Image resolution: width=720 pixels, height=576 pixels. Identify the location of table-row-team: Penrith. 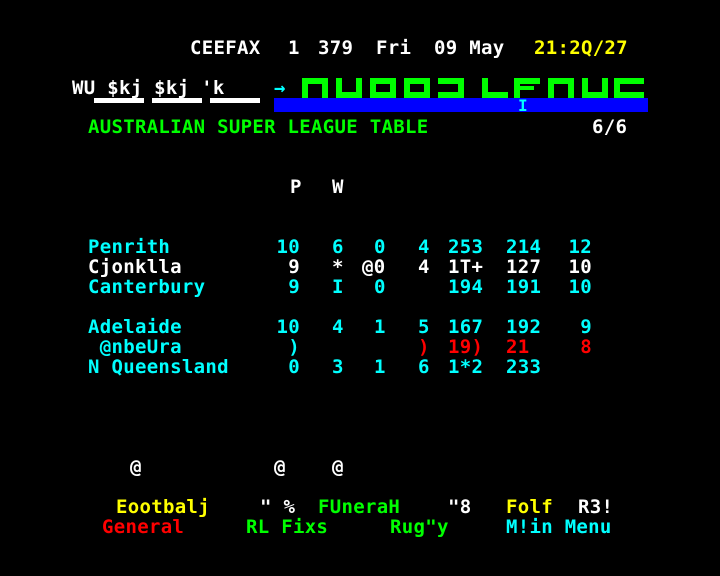
(129, 247).